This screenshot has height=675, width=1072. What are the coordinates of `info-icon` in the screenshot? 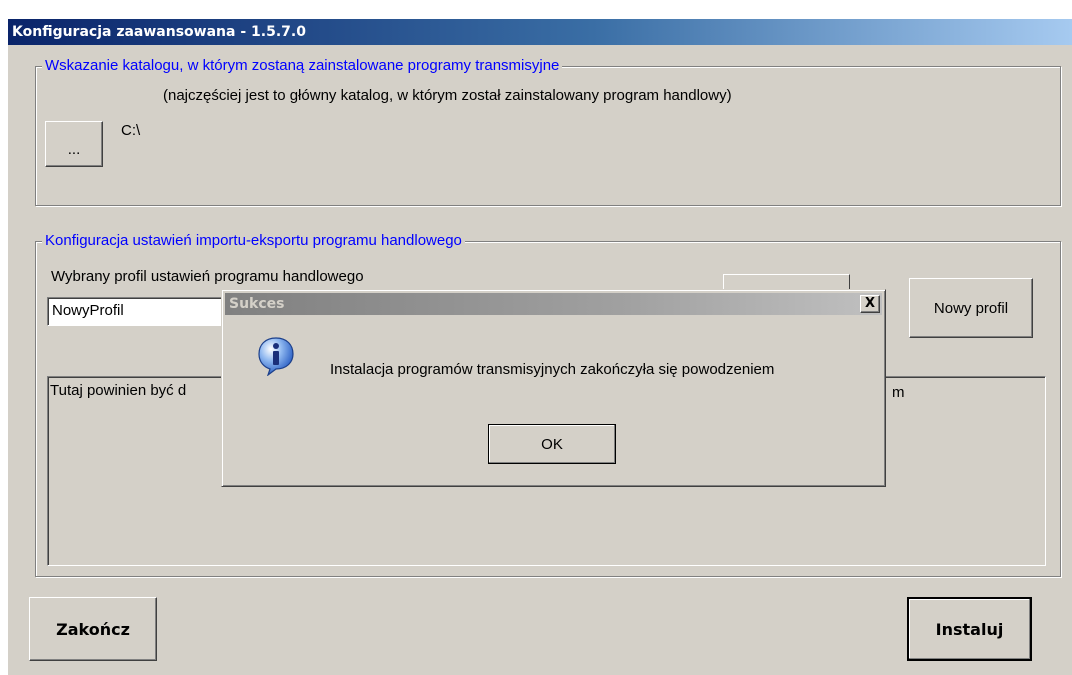 It's located at (276, 356).